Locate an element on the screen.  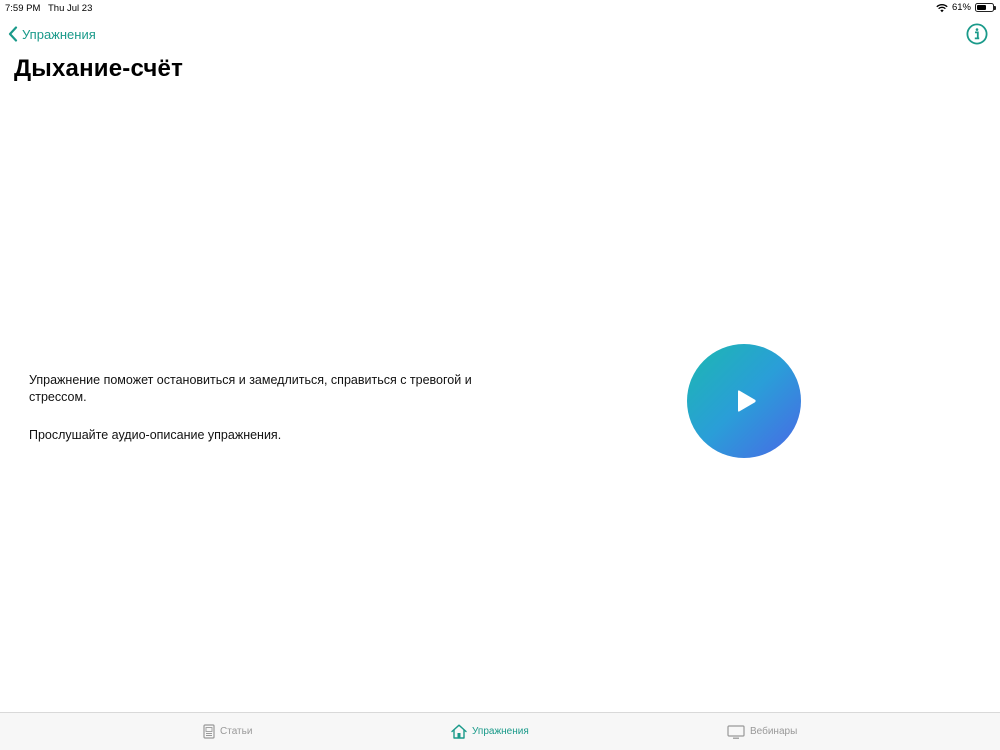
info-circle-icon is located at coordinates (977, 34).